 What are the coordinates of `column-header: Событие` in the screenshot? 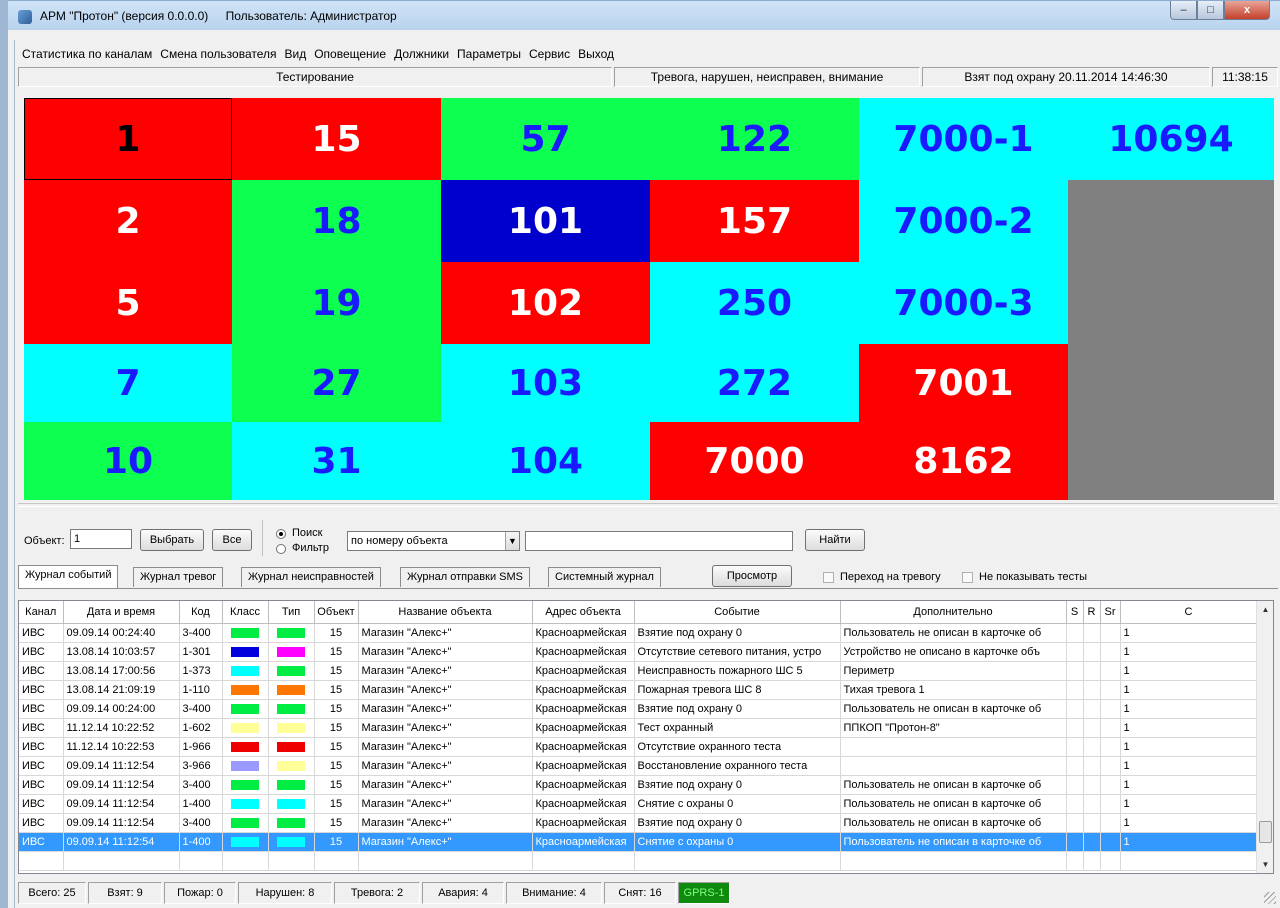 It's located at (737, 612).